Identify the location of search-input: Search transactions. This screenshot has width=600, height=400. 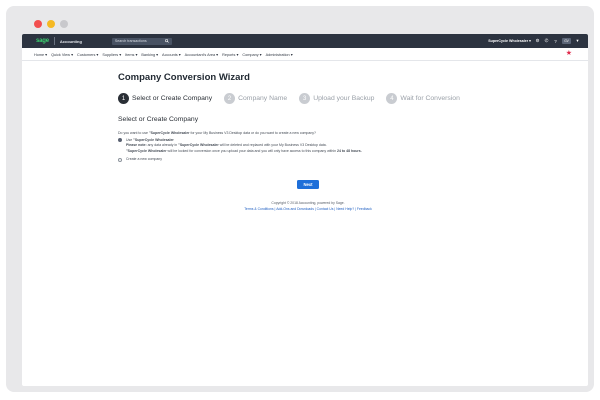
(141, 41).